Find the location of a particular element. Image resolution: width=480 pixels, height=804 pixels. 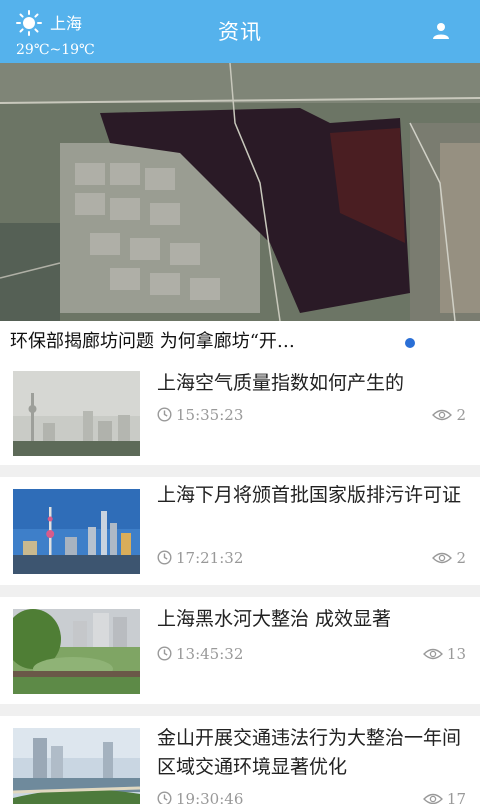

news-title: 上海空气质量指数如何产生的 is located at coordinates (281, 383).